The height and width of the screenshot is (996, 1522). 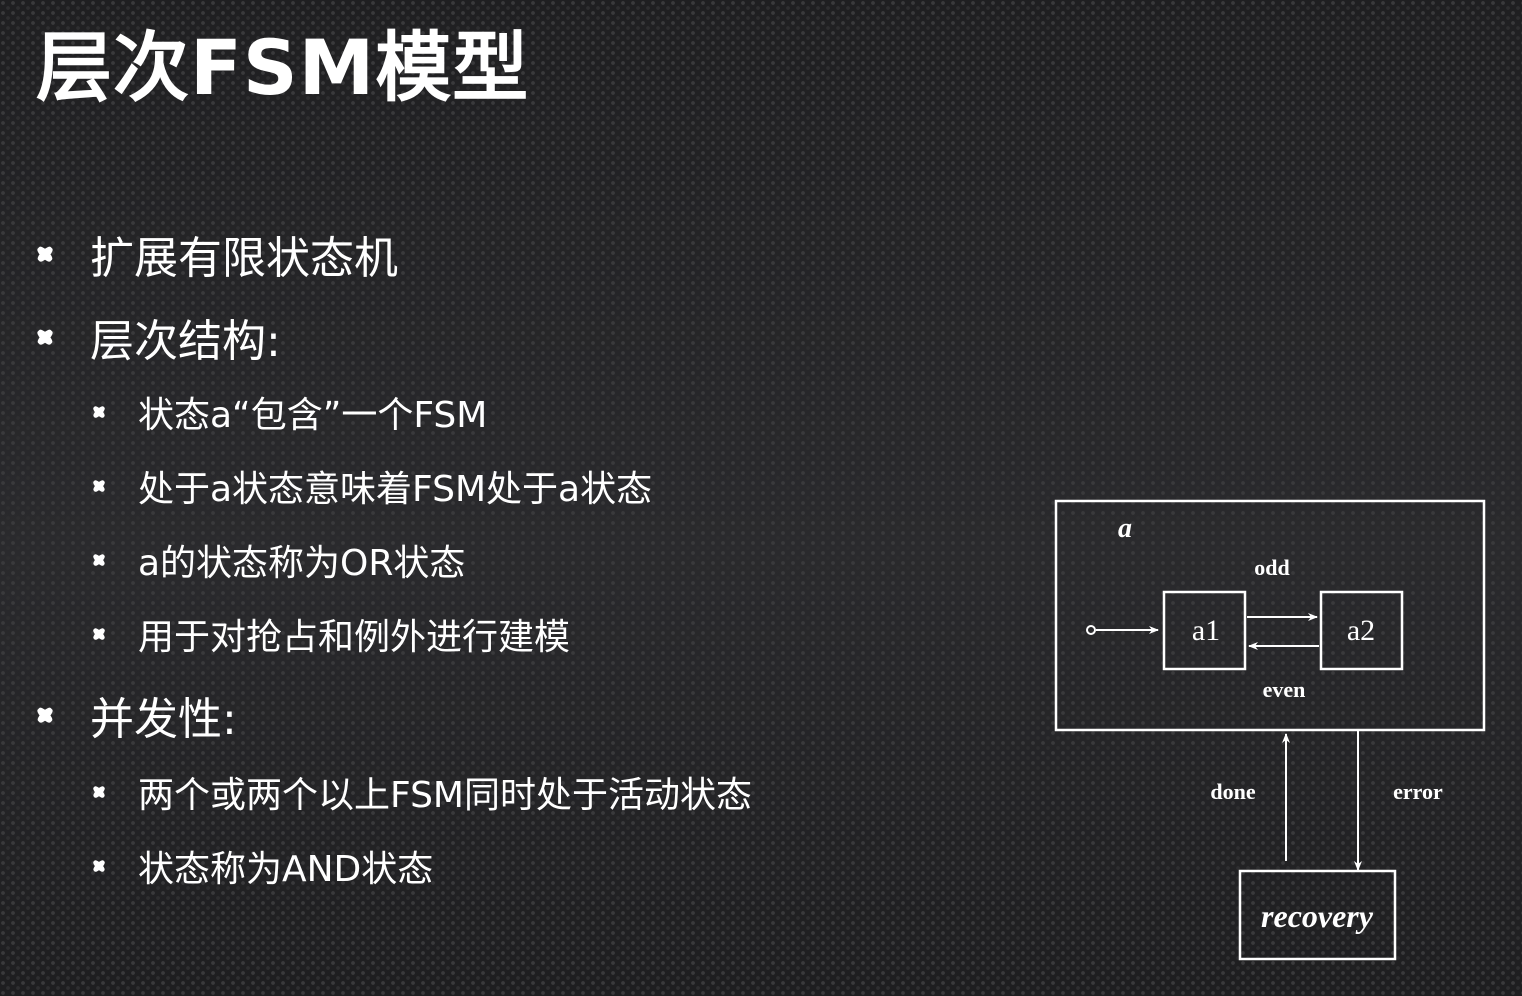 I want to click on bullet-item: 层次结构:, so click(x=158, y=337).